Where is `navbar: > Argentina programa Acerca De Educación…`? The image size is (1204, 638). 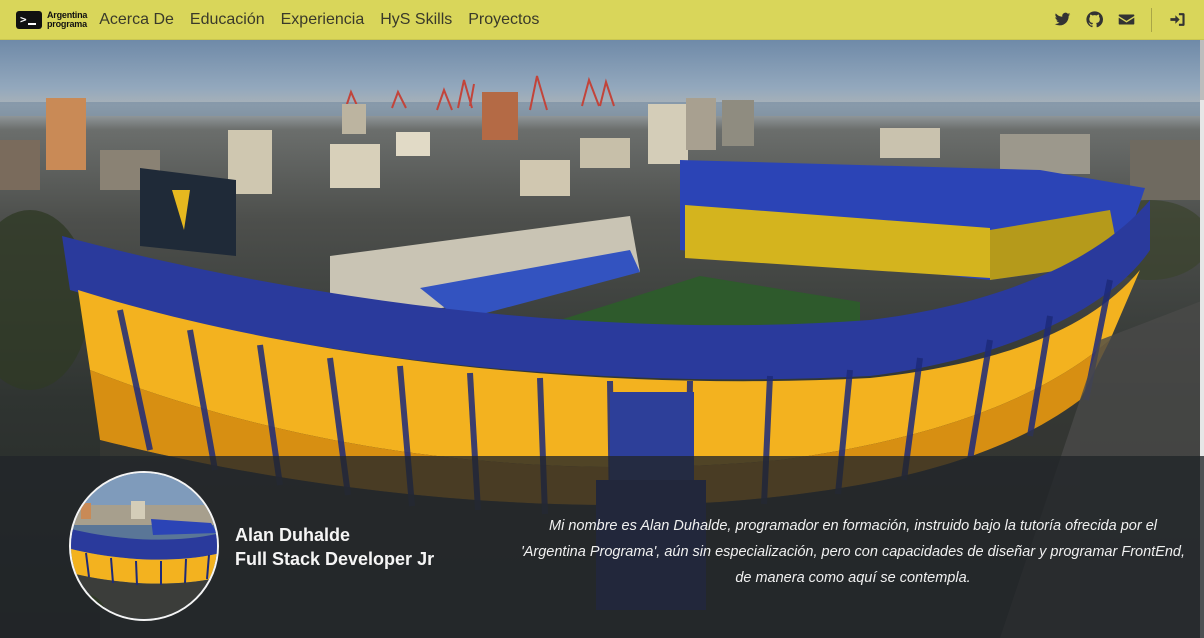 navbar: > Argentina programa Acerca De Educación… is located at coordinates (602, 20).